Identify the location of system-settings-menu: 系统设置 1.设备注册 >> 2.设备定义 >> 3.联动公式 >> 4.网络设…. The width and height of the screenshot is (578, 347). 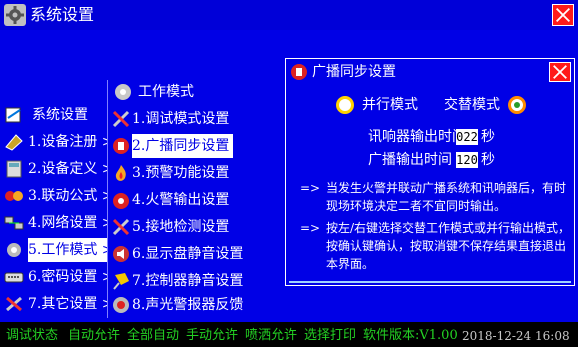
(63, 210).